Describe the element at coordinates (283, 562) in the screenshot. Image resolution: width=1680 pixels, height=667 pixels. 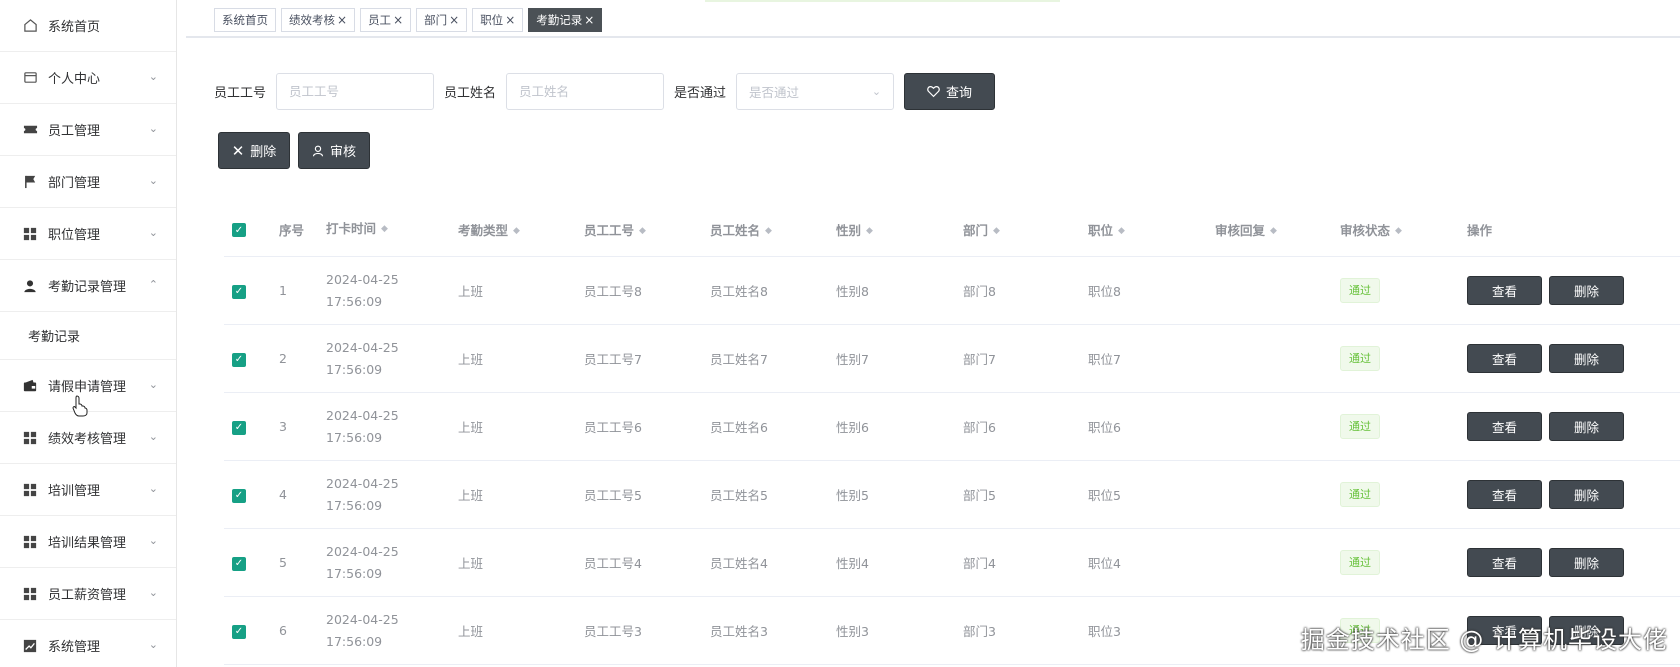
I see `cell-index: 5` at that location.